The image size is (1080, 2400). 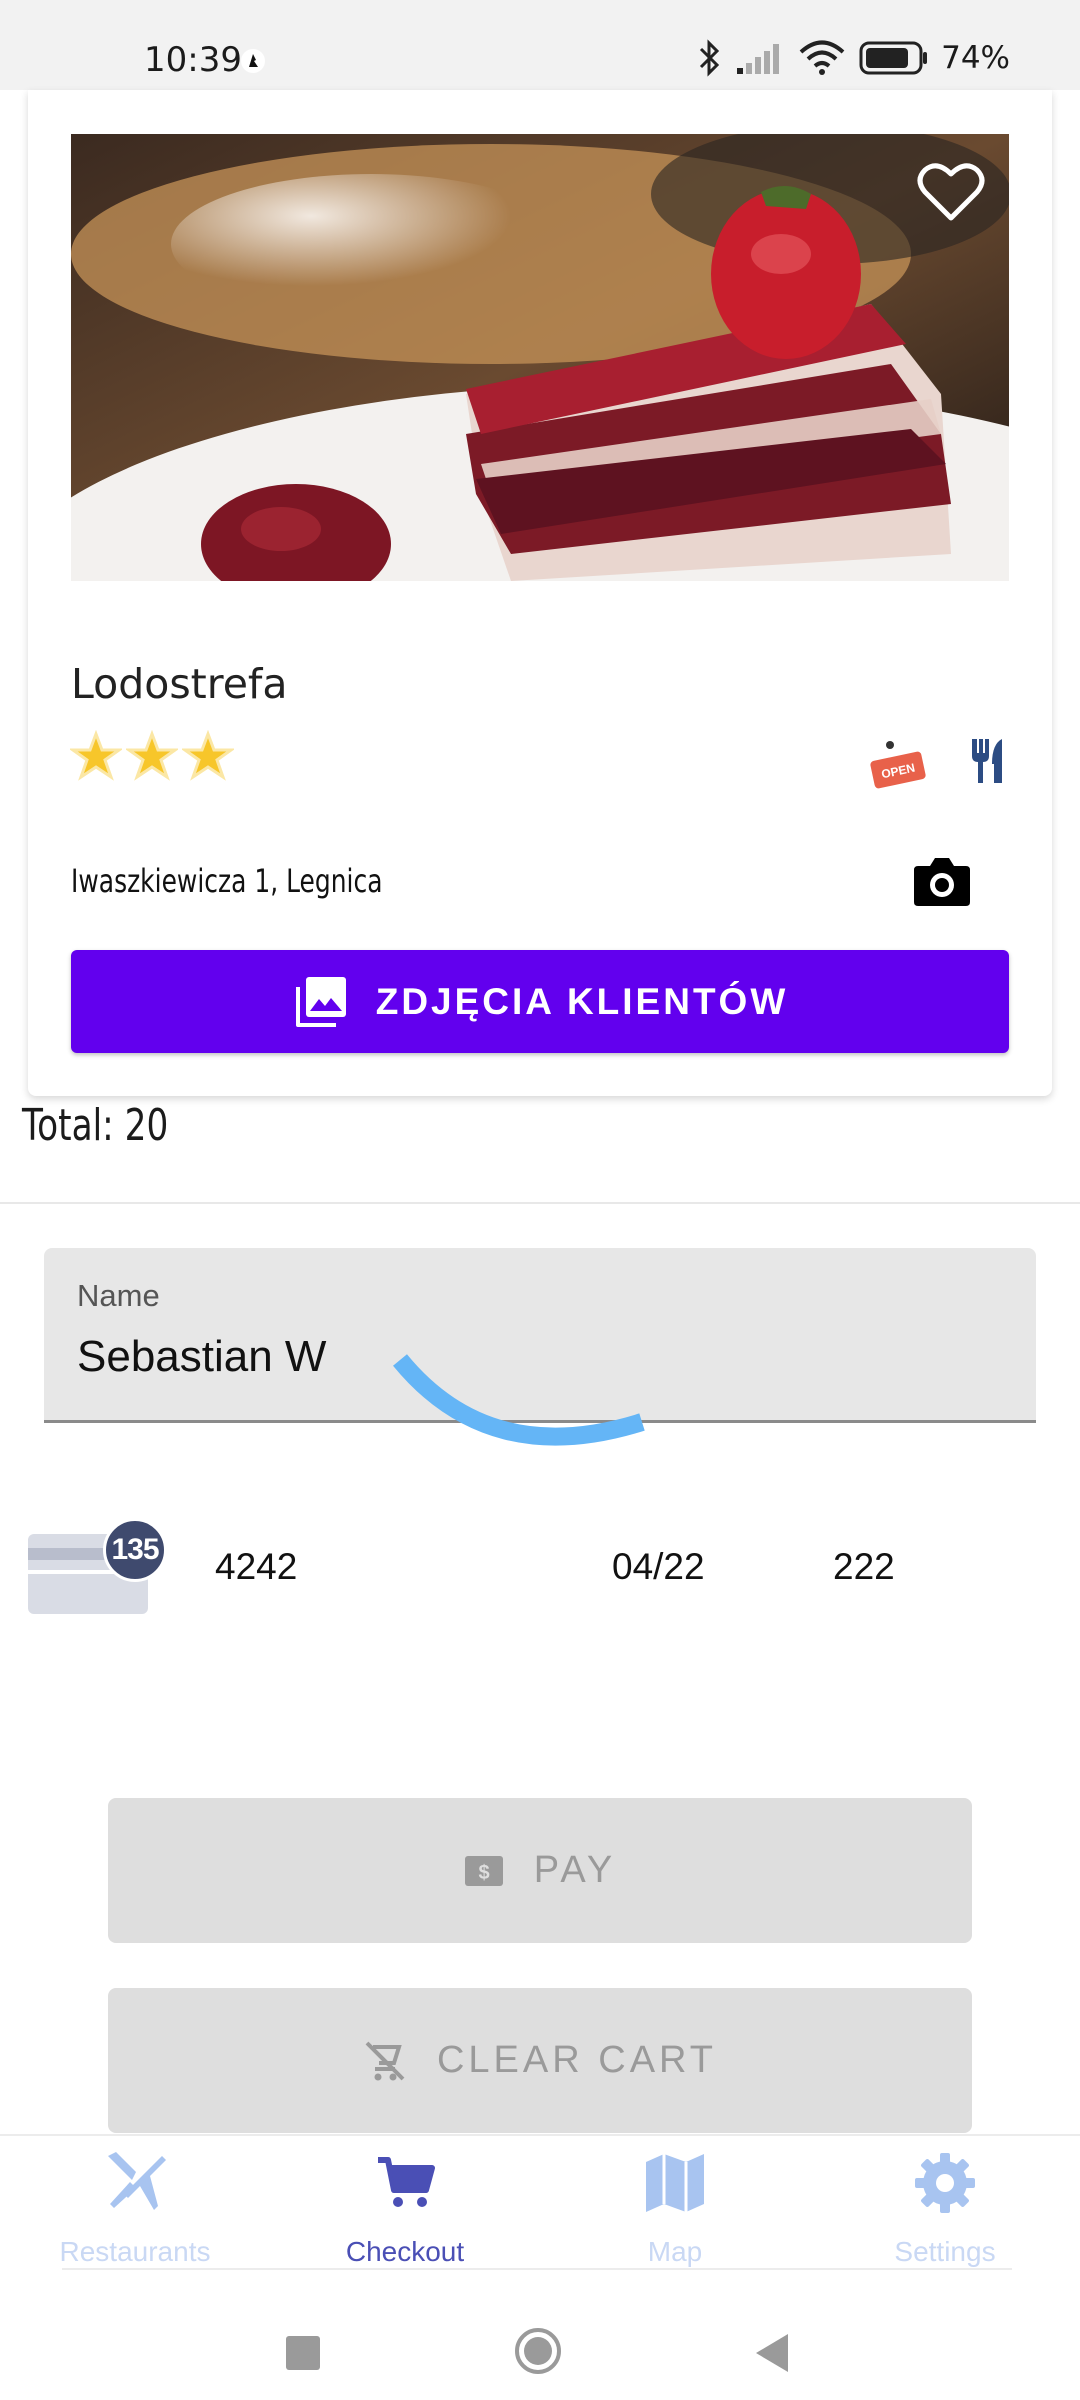 I want to click on status-time: 10:39, so click(x=193, y=60).